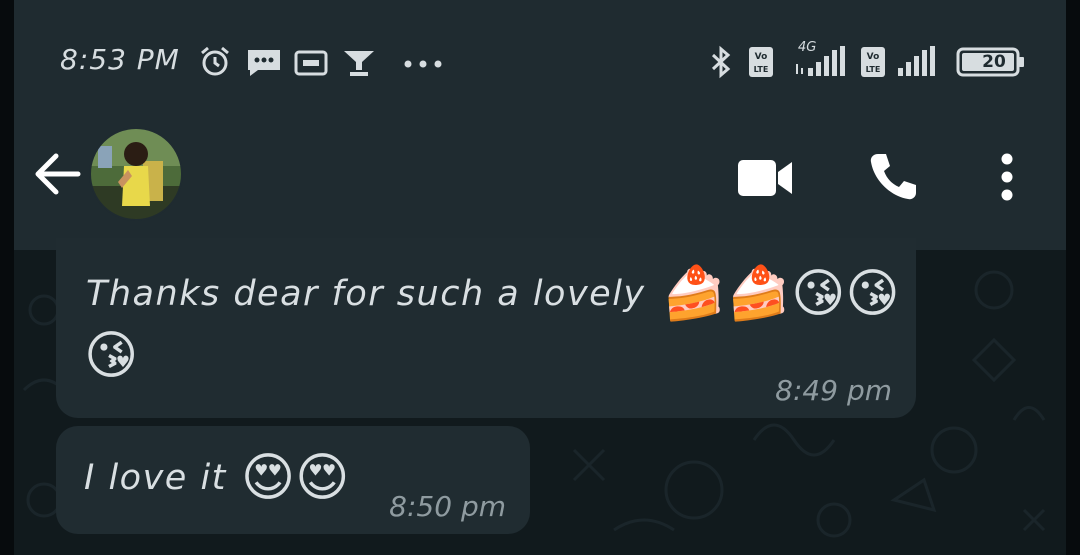 This screenshot has width=1080, height=555. I want to click on screen-icon, so click(311, 63).